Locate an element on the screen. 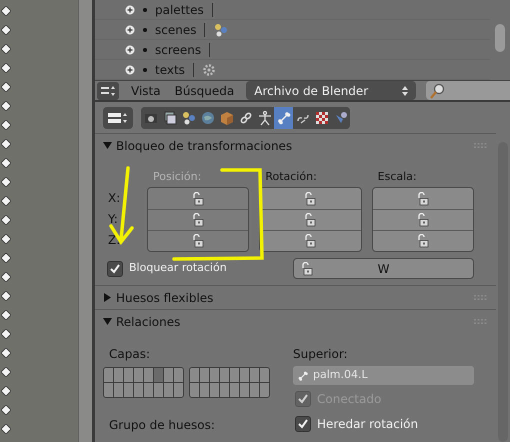 The height and width of the screenshot is (442, 510). field-label: Capas: is located at coordinates (129, 354).